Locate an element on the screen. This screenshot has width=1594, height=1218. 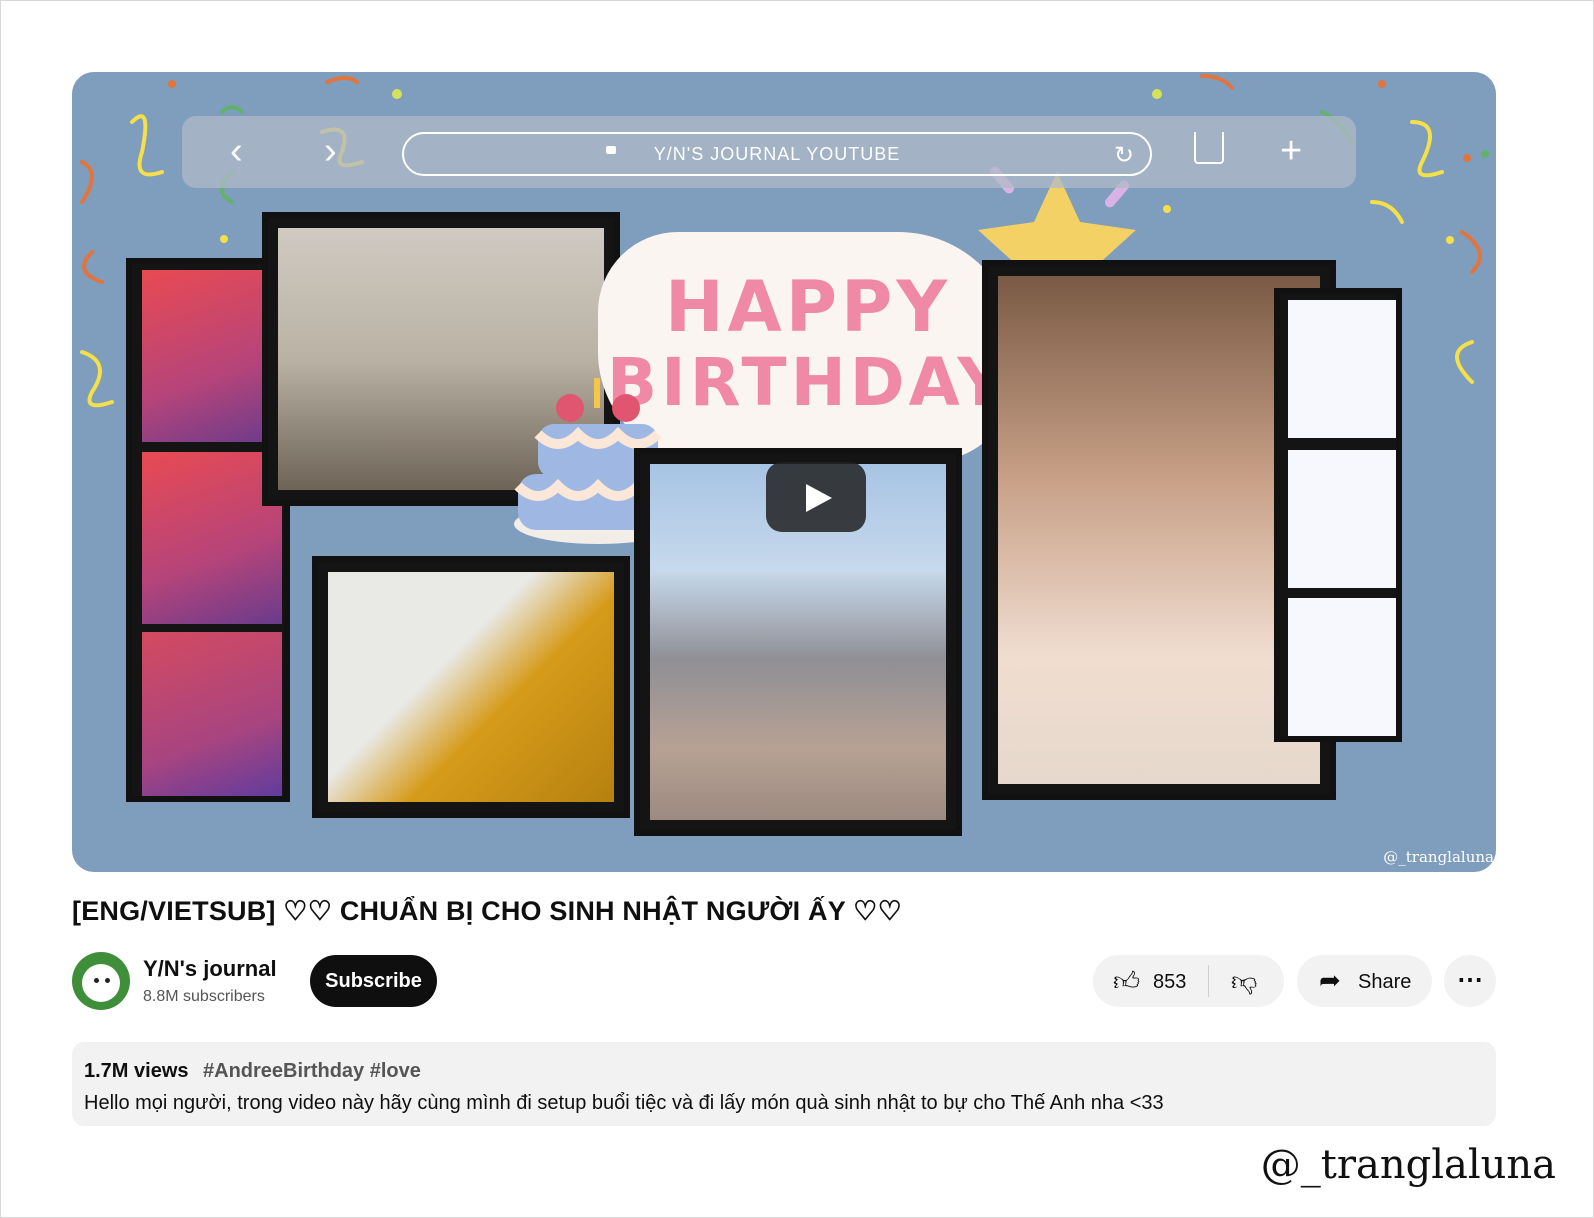
thumbs-up-icon: 👍︎ is located at coordinates (1126, 981).